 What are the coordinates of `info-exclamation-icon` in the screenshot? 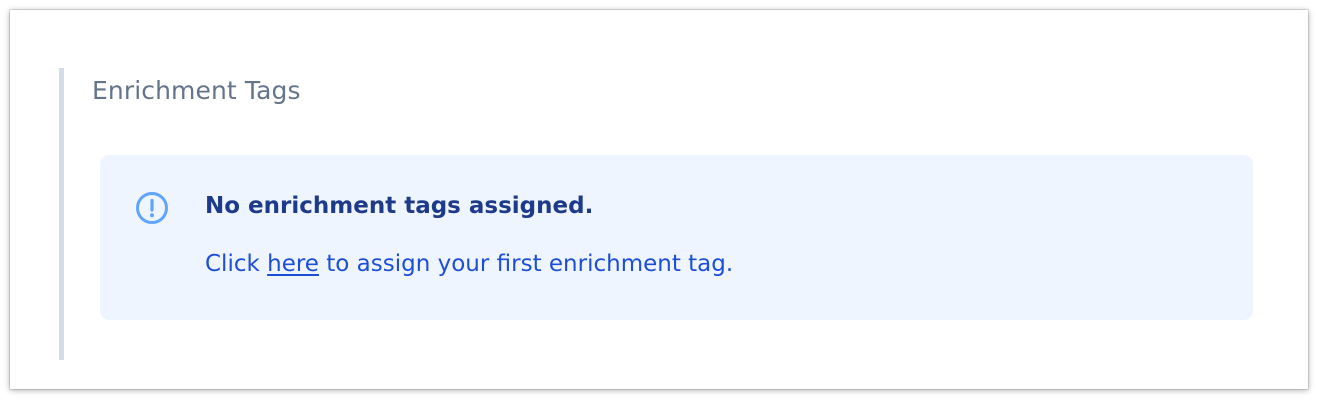 It's located at (152, 208).